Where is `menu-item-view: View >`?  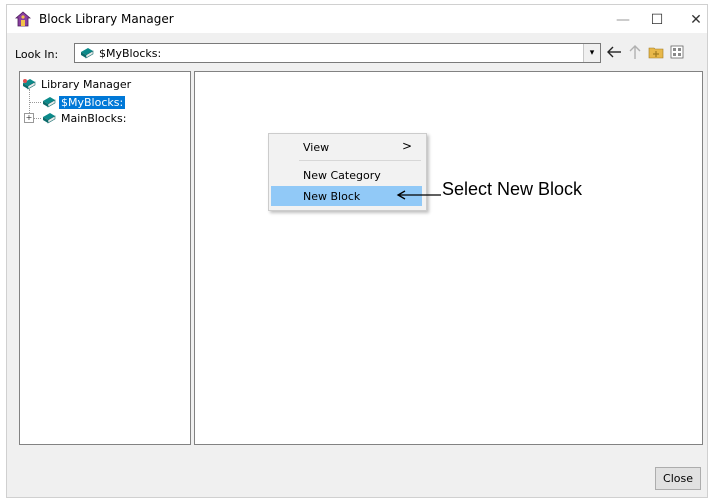 menu-item-view: View > is located at coordinates (346, 147).